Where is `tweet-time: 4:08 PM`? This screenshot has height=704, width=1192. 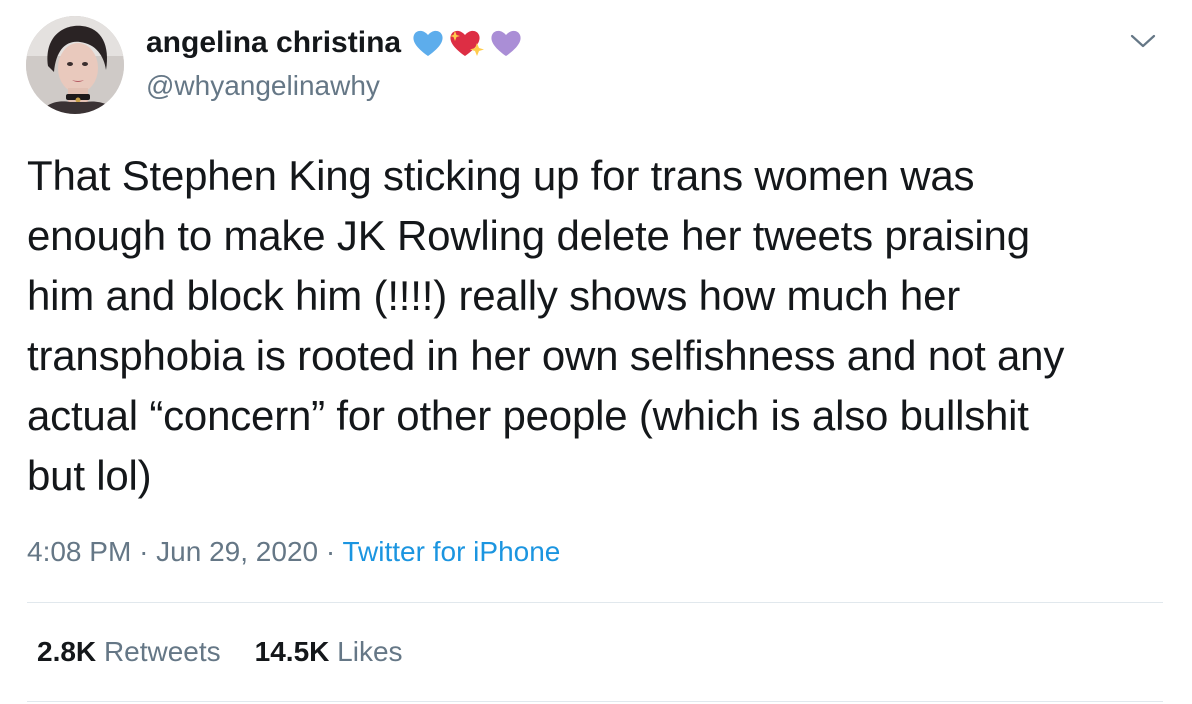 tweet-time: 4:08 PM is located at coordinates (79, 551).